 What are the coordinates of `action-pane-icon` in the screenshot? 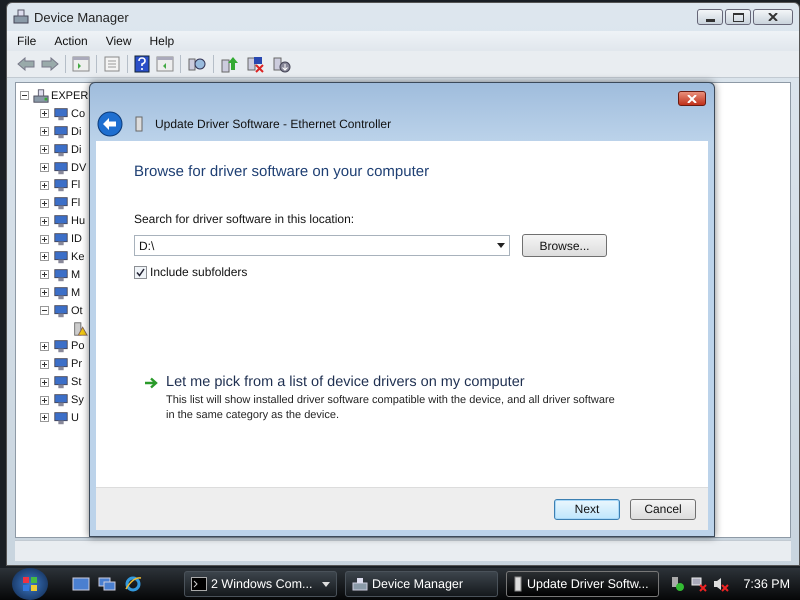 It's located at (165, 64).